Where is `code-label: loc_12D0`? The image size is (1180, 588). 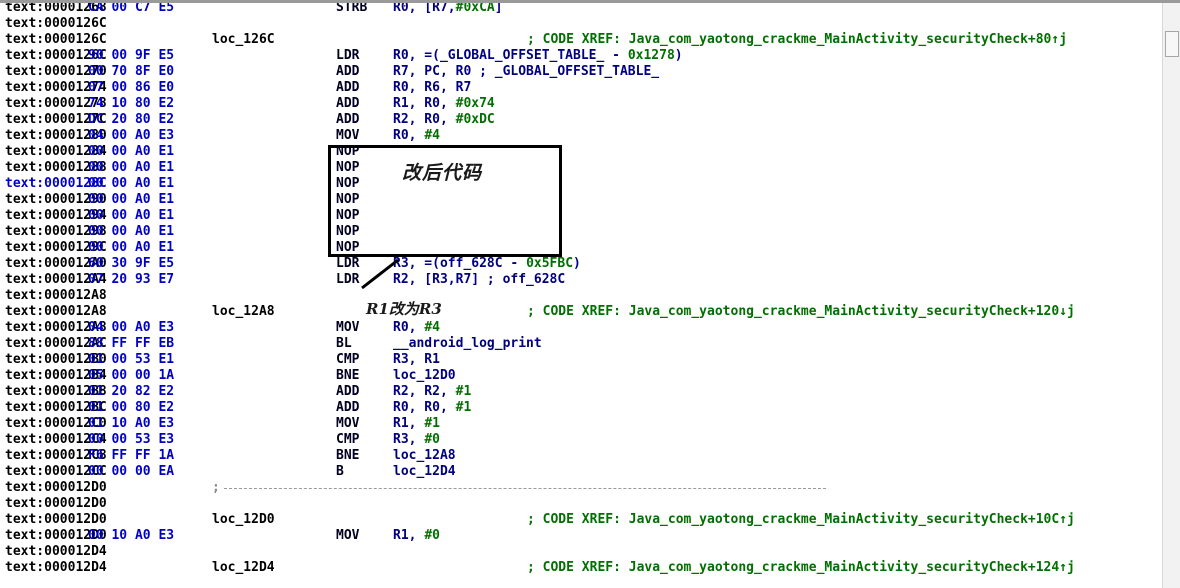 code-label: loc_12D0 is located at coordinates (243, 520).